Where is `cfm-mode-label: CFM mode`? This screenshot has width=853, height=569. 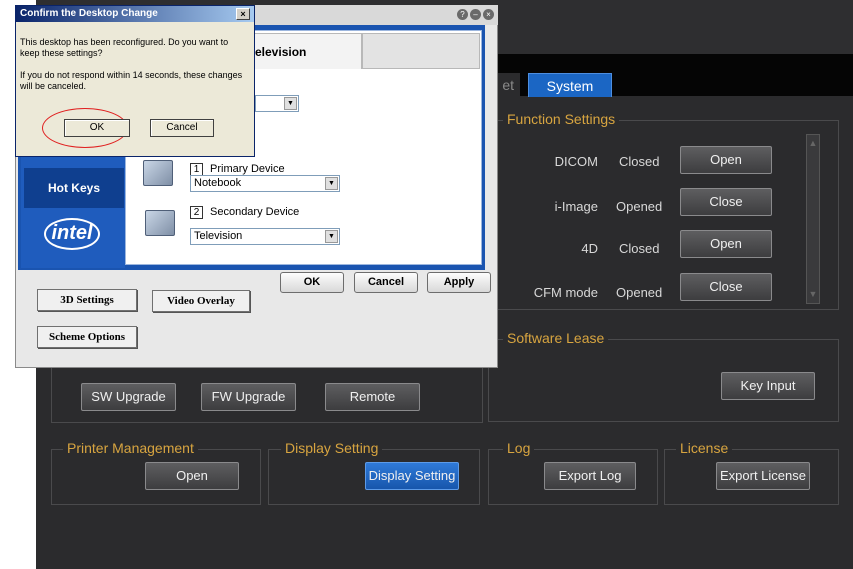
cfm-mode-label: CFM mode is located at coordinates (565, 292).